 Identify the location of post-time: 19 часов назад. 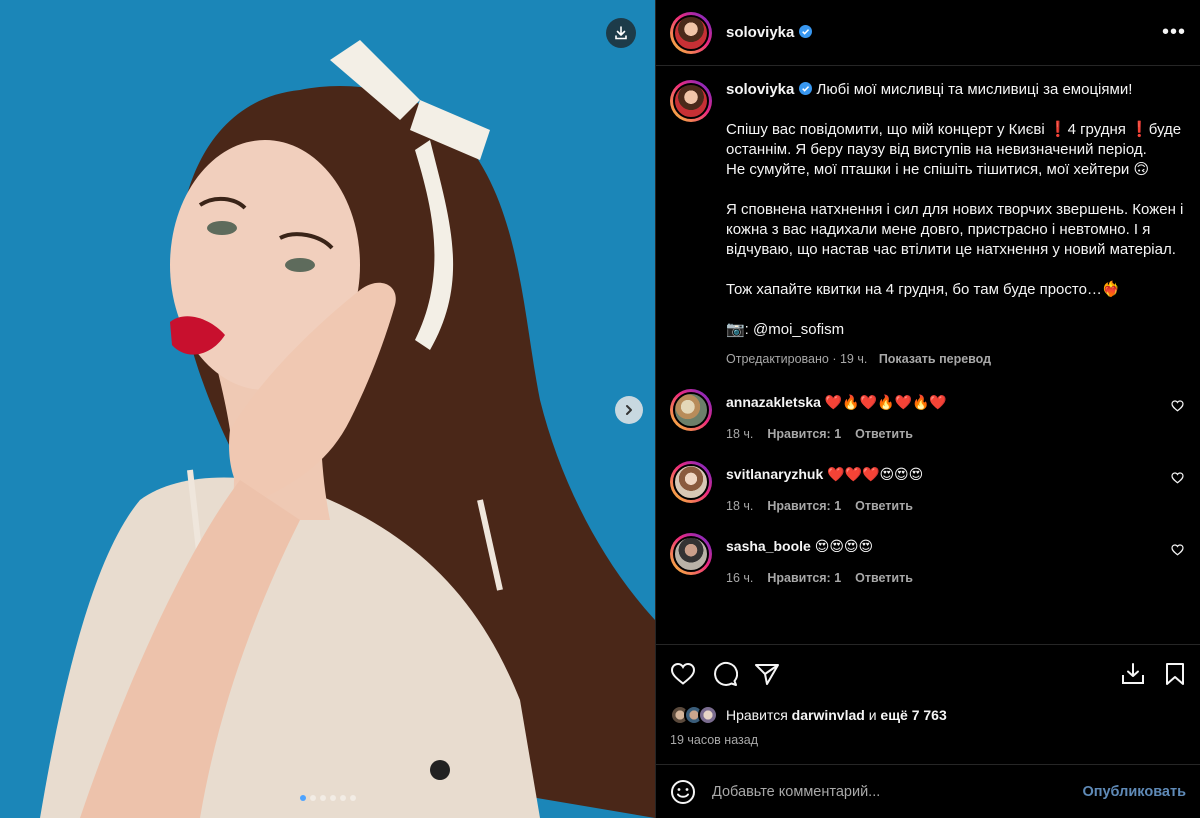
(714, 740).